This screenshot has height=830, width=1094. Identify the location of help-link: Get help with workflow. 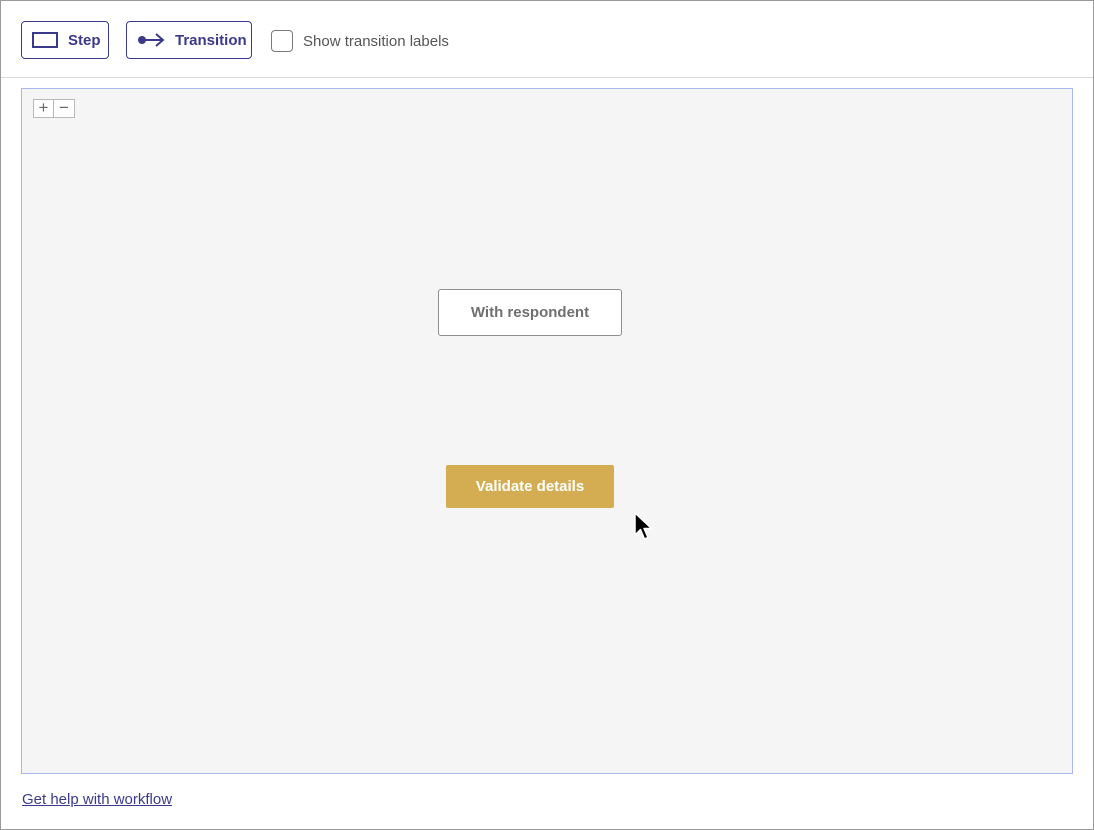
(97, 799).